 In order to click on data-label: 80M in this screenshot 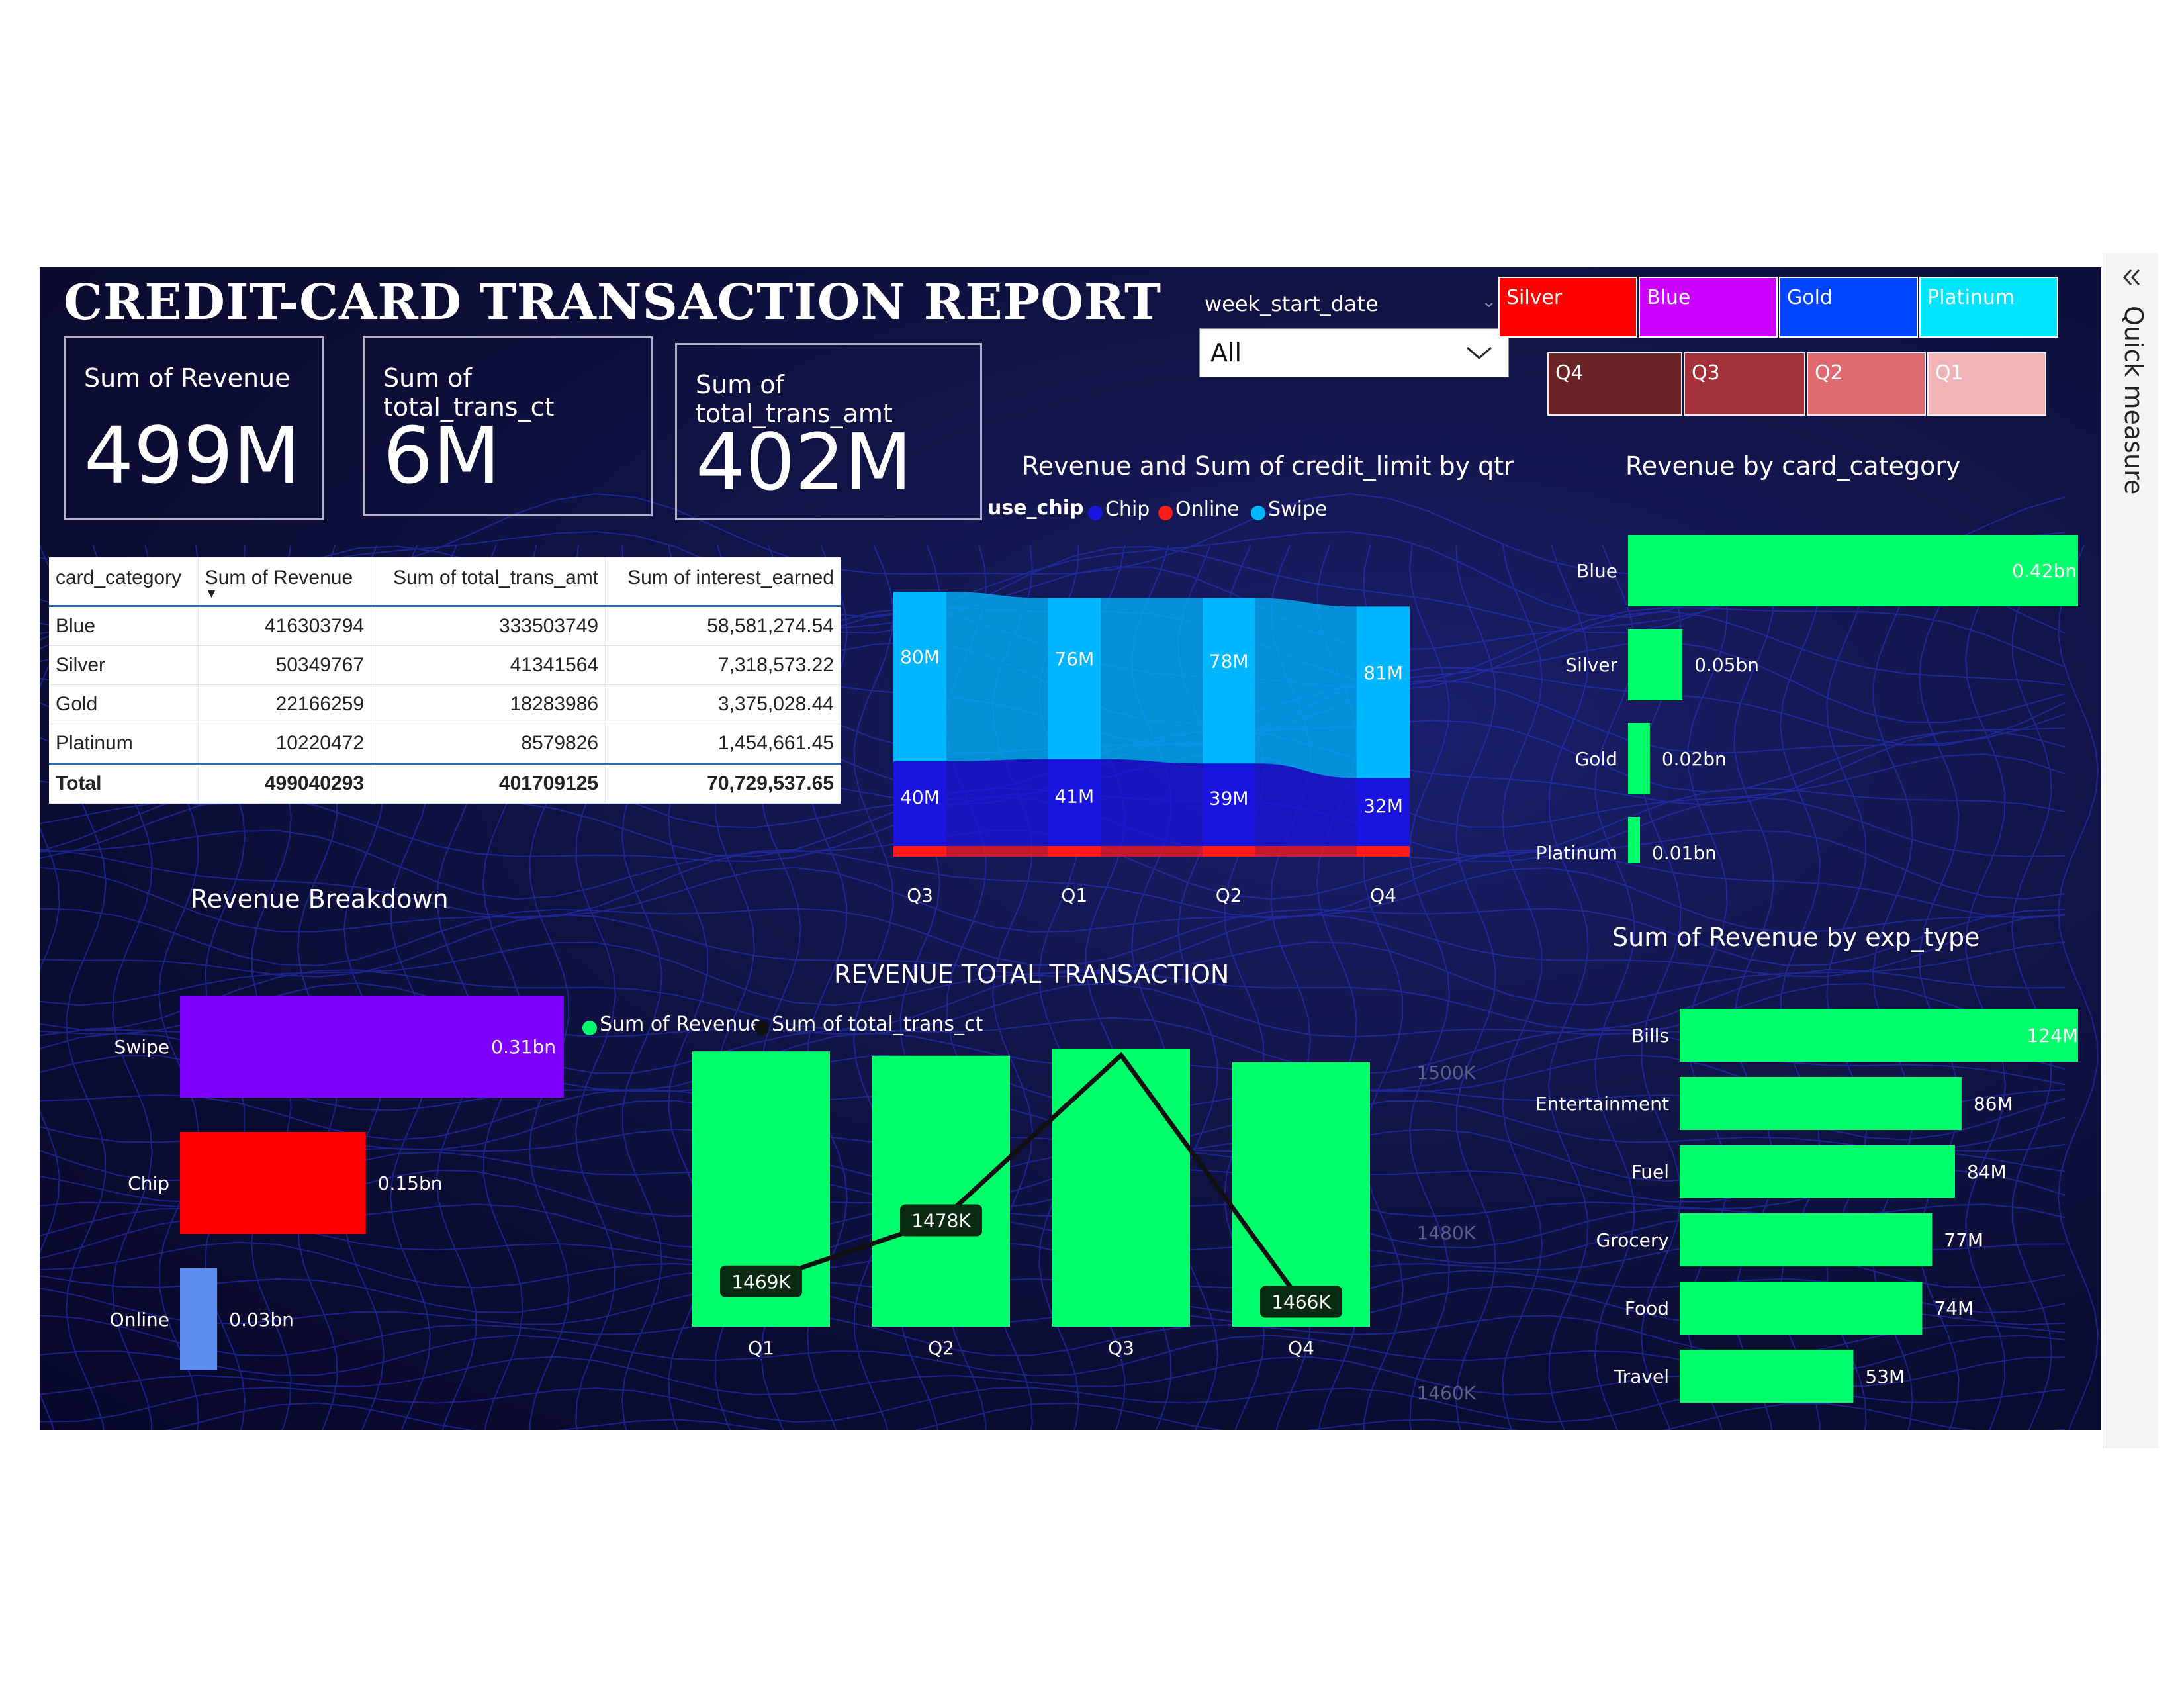, I will do `click(920, 657)`.